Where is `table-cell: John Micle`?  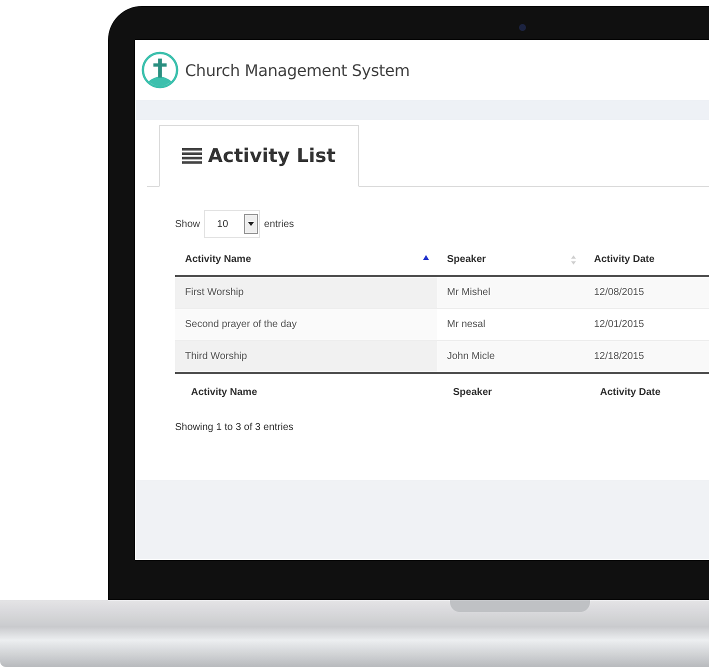 table-cell: John Micle is located at coordinates (510, 356).